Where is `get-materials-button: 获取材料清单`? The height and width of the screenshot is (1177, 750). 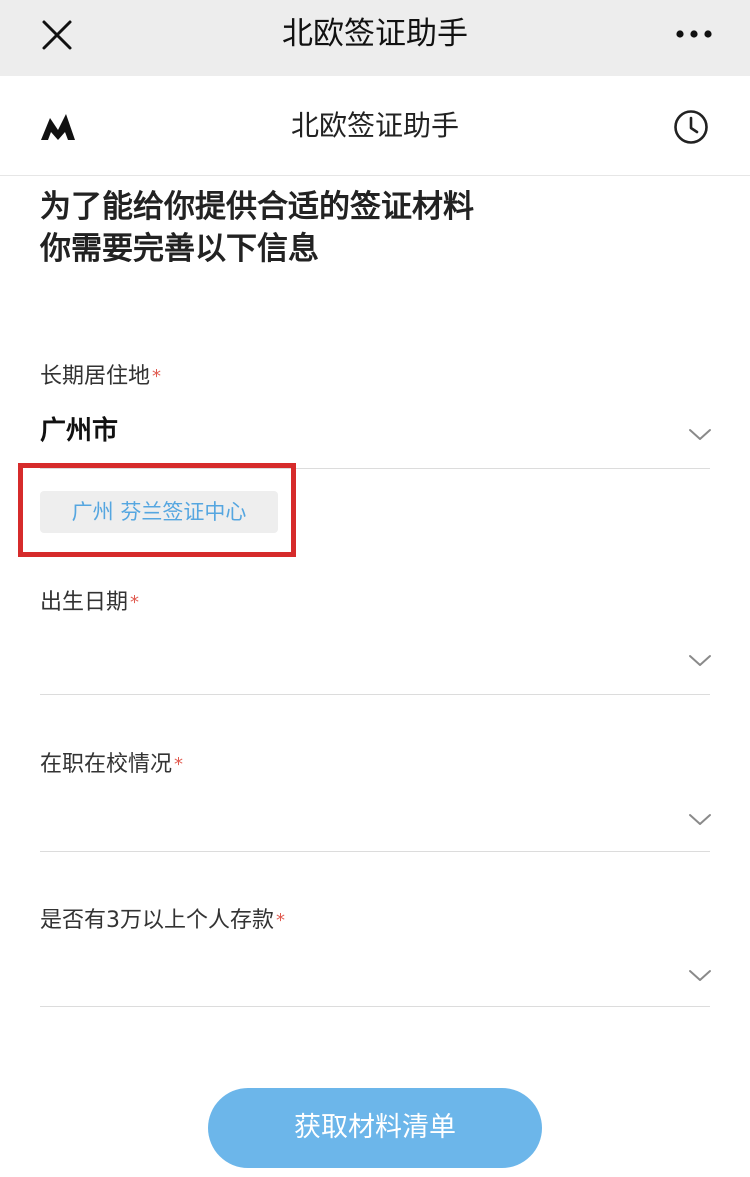
get-materials-button: 获取材料清单 is located at coordinates (375, 1128).